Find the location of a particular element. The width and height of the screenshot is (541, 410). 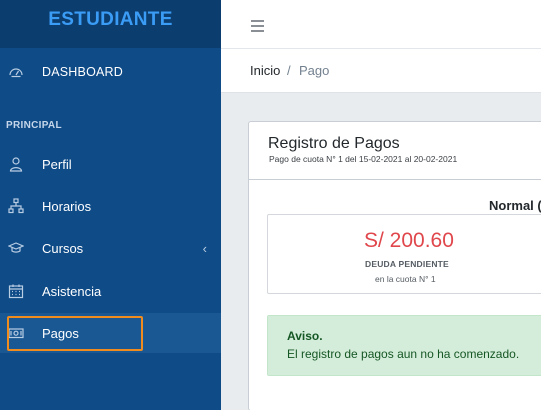

sidebar-item-dashboard: DASHBOARD is located at coordinates (110, 72).